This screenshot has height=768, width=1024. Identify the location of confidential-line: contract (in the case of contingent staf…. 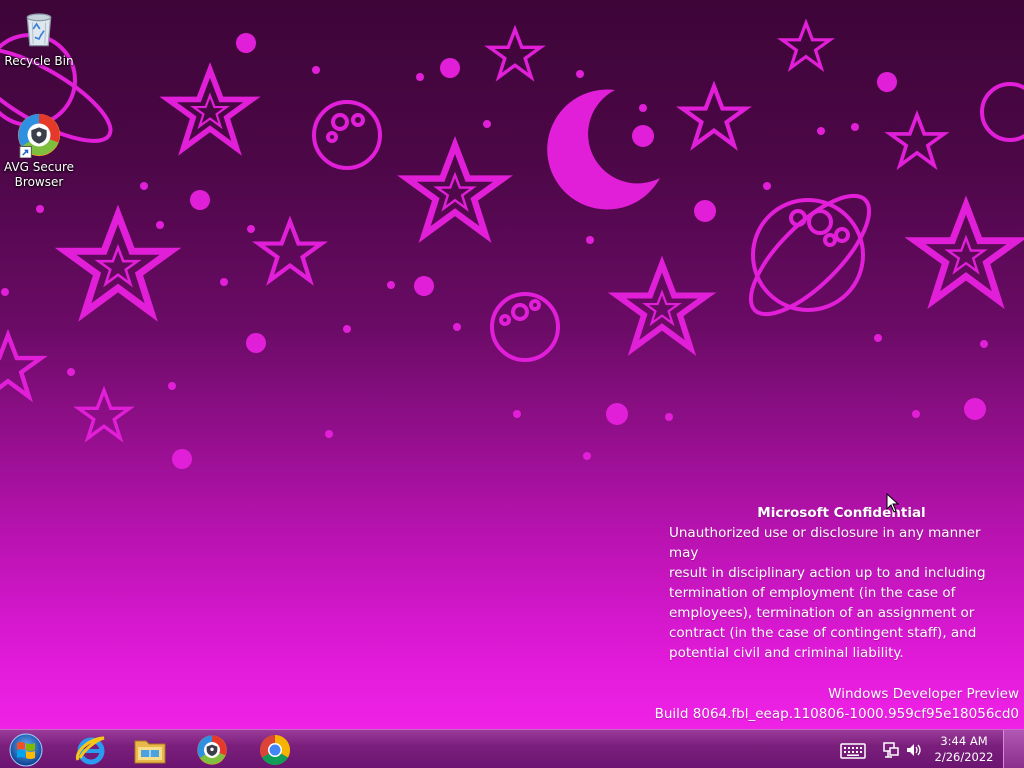
(823, 633).